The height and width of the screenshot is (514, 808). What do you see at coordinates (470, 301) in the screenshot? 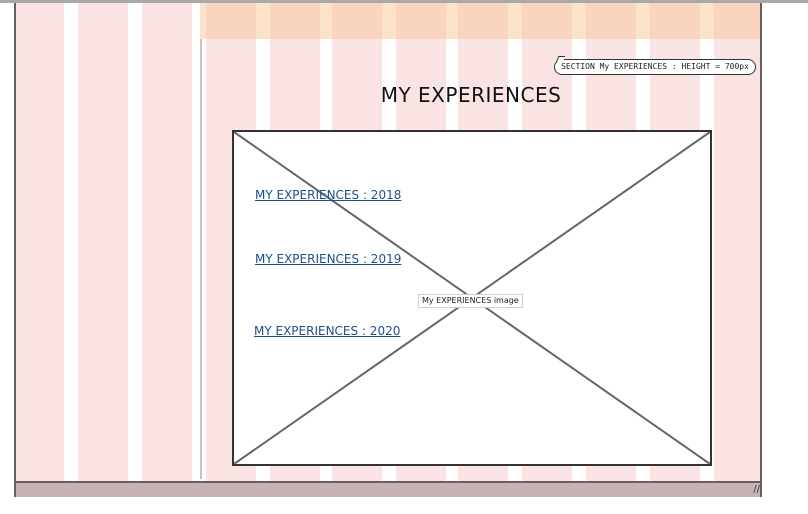
I see `image-label: My EXPERIENCES image` at bounding box center [470, 301].